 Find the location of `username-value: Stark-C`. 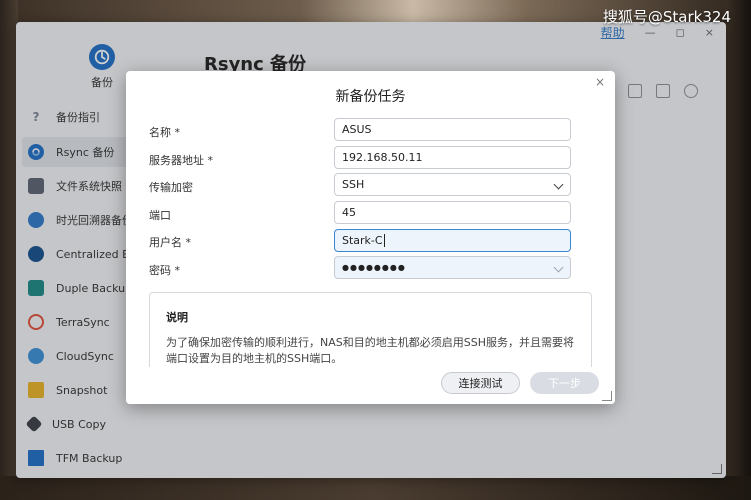

username-value: Stark-C is located at coordinates (362, 240).